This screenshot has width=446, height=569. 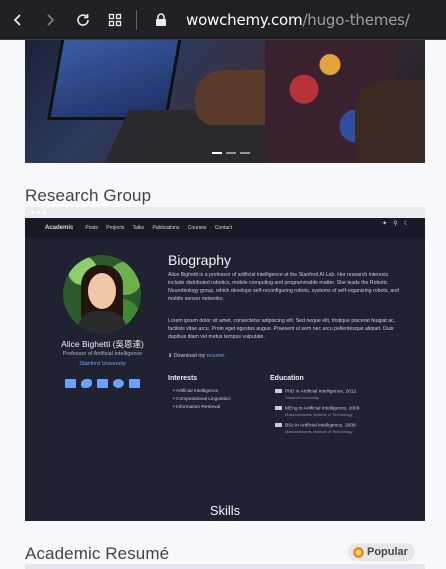 What do you see at coordinates (118, 383) in the screenshot?
I see `github-icon` at bounding box center [118, 383].